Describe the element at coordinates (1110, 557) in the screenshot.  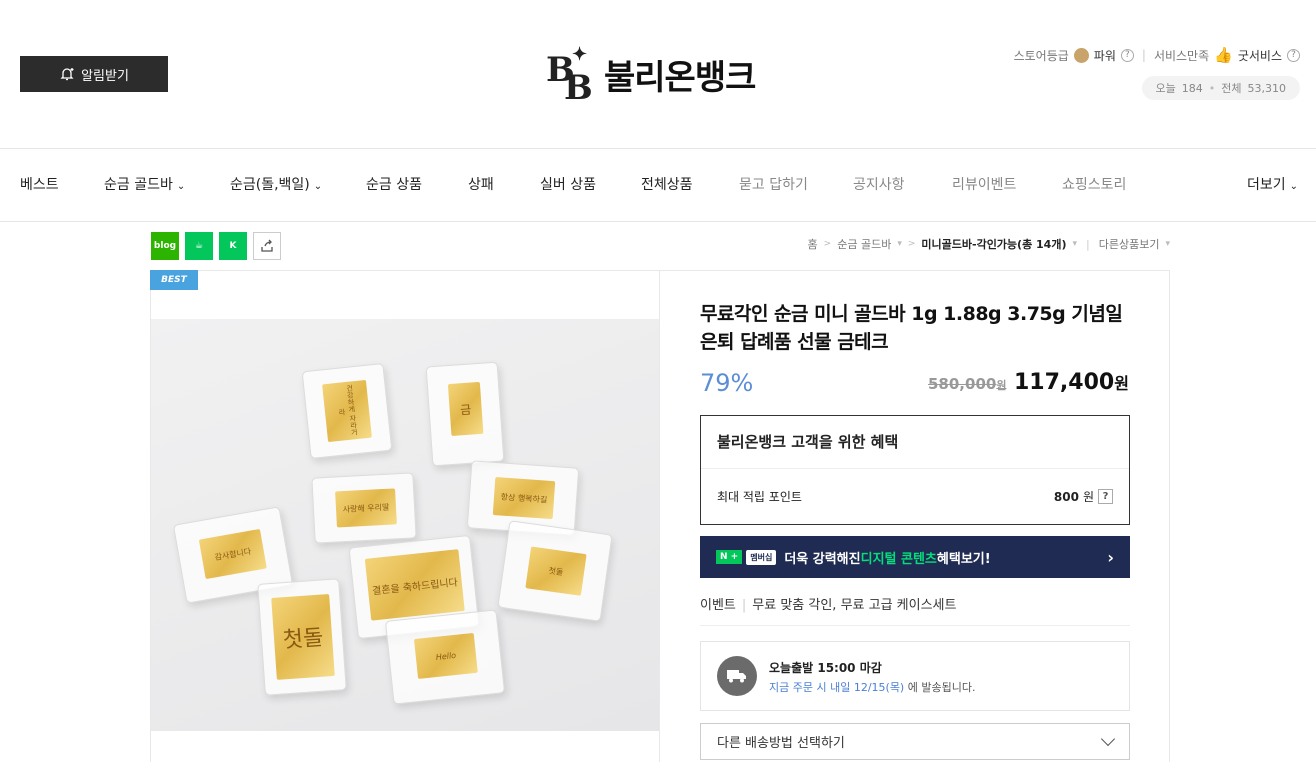
I see `chevron-right-icon: ›` at that location.